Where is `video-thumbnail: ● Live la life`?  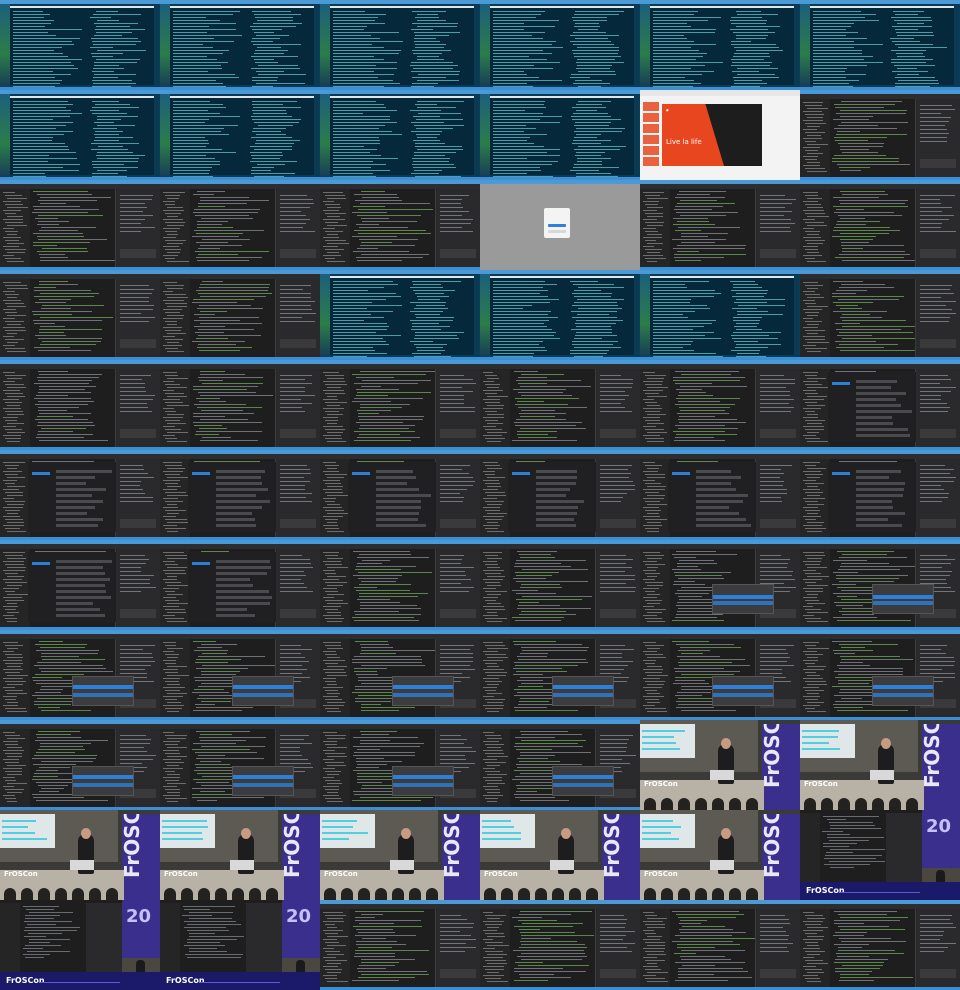
video-thumbnail: ● Live la life is located at coordinates (720, 135).